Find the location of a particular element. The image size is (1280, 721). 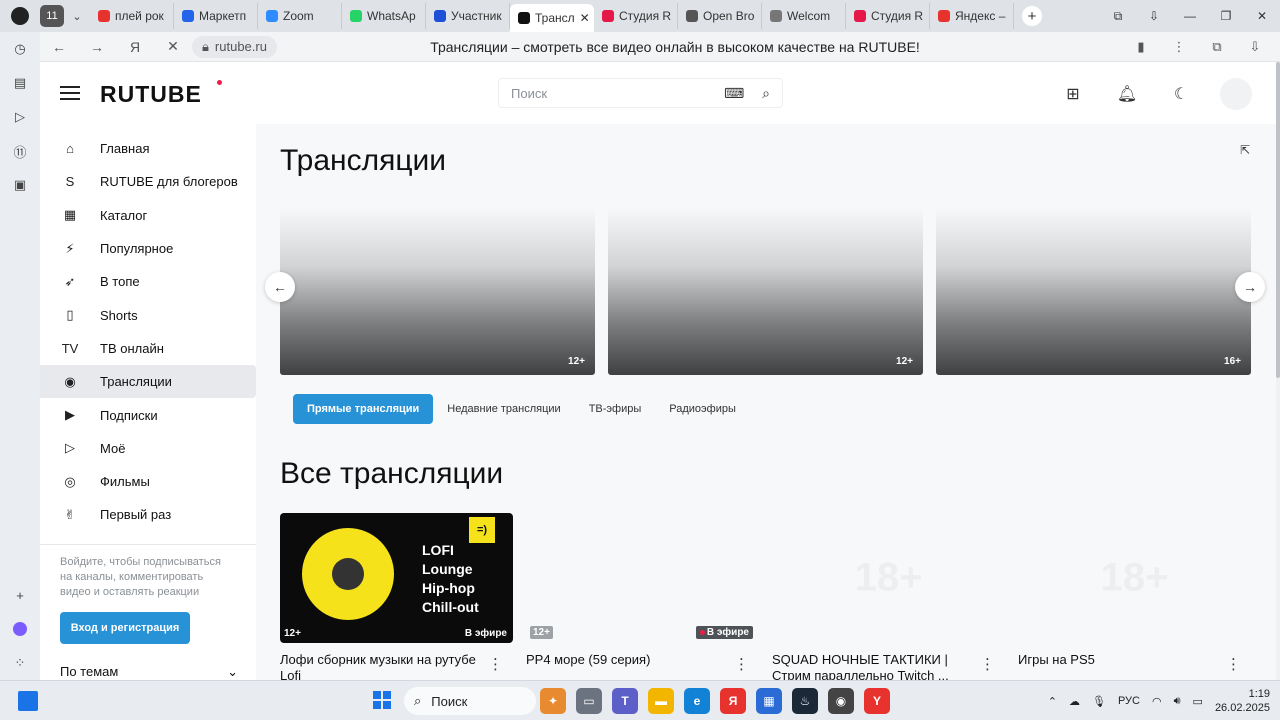

arrow-left-icon: ← is located at coordinates (280, 287).